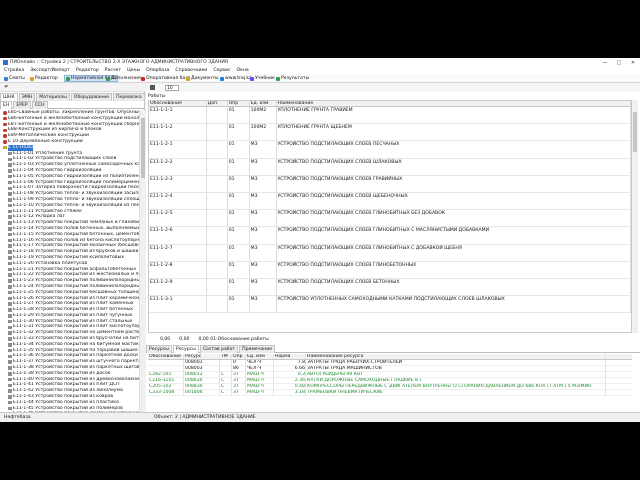  I want to click on tab-materials: Материалы, so click(53, 97).